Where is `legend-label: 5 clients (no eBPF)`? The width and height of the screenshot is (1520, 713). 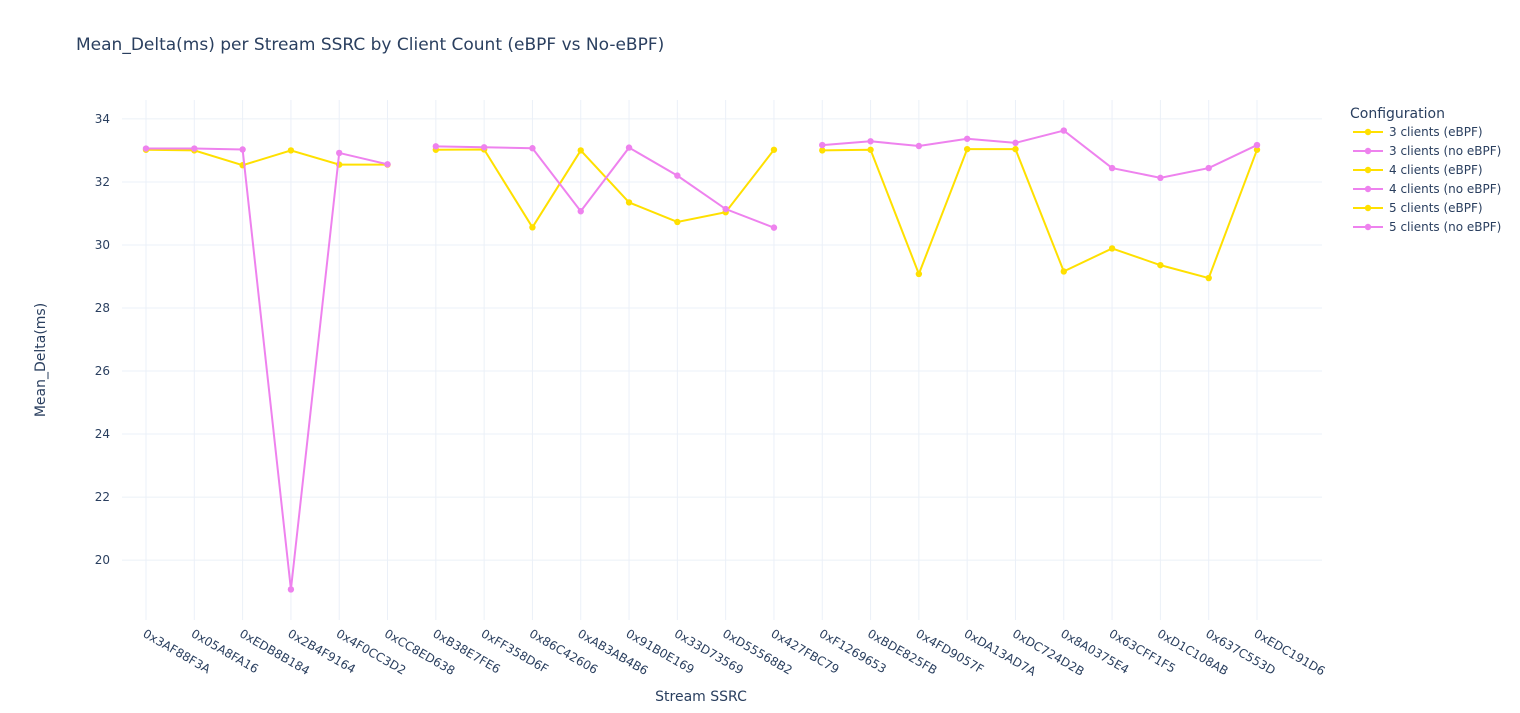
legend-label: 5 clients (no eBPF) is located at coordinates (1445, 227).